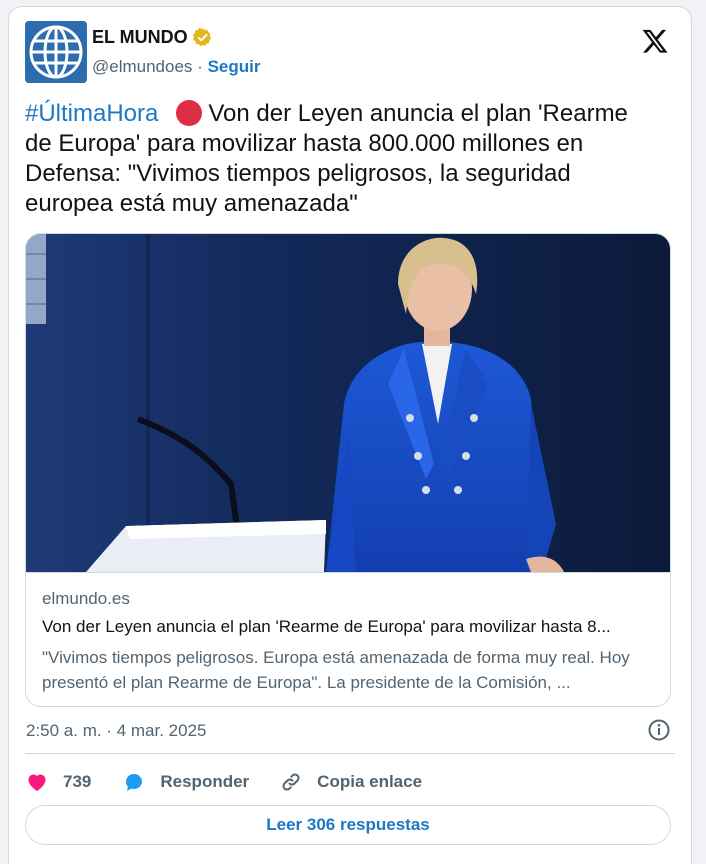 The height and width of the screenshot is (864, 706). What do you see at coordinates (370, 781) in the screenshot?
I see `copy-link-label: Copia enlace` at bounding box center [370, 781].